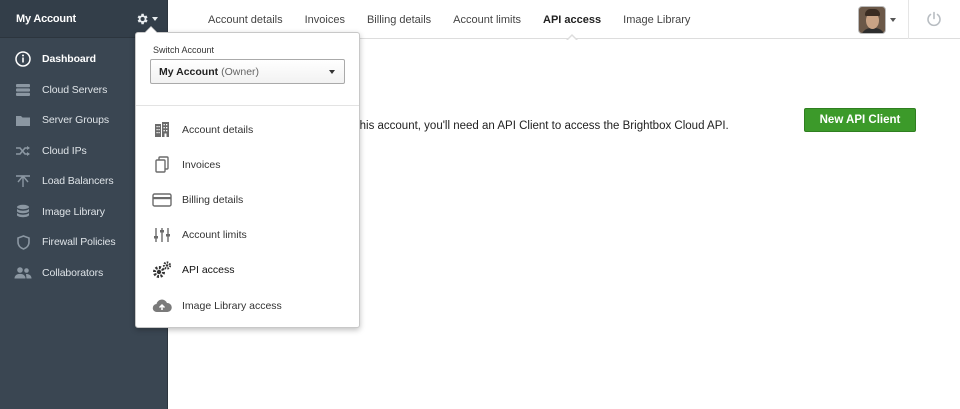  I want to click on menu-item-account-limits: Account limits, so click(247, 235).